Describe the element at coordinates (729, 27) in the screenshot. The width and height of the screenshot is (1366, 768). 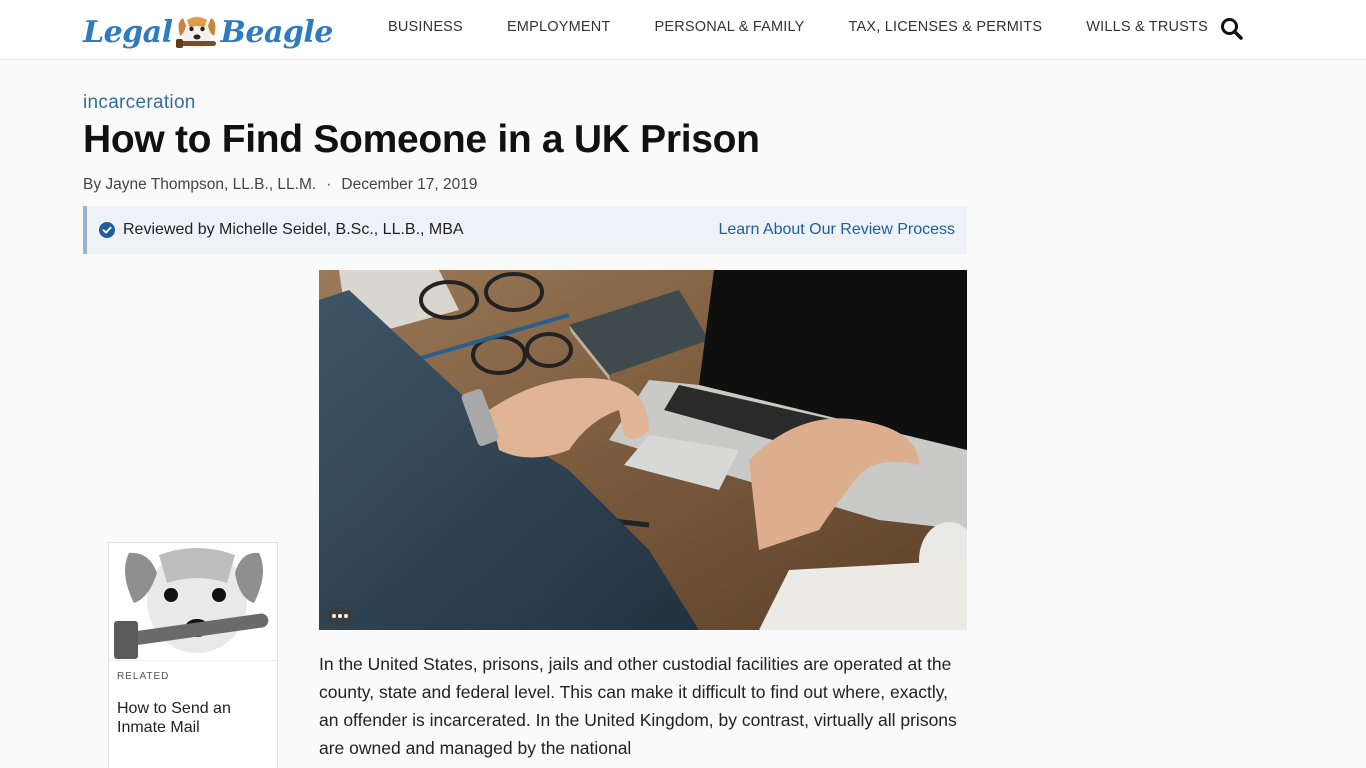
I see `nav-personal-family: PERSONAL & FAMILY` at that location.